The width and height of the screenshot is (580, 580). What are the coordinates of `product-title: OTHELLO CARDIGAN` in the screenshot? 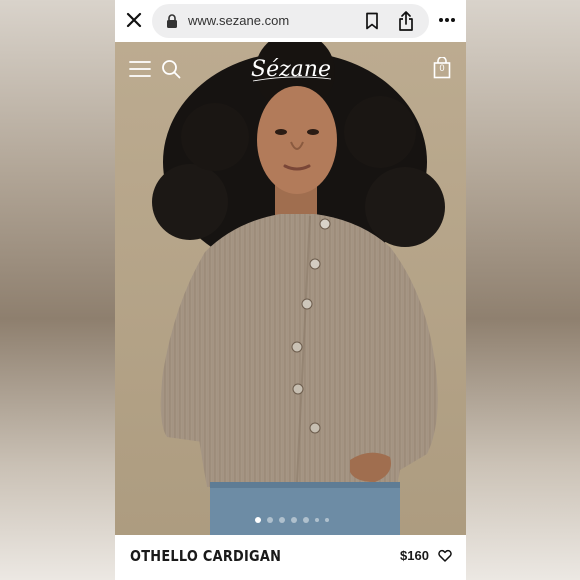 It's located at (206, 556).